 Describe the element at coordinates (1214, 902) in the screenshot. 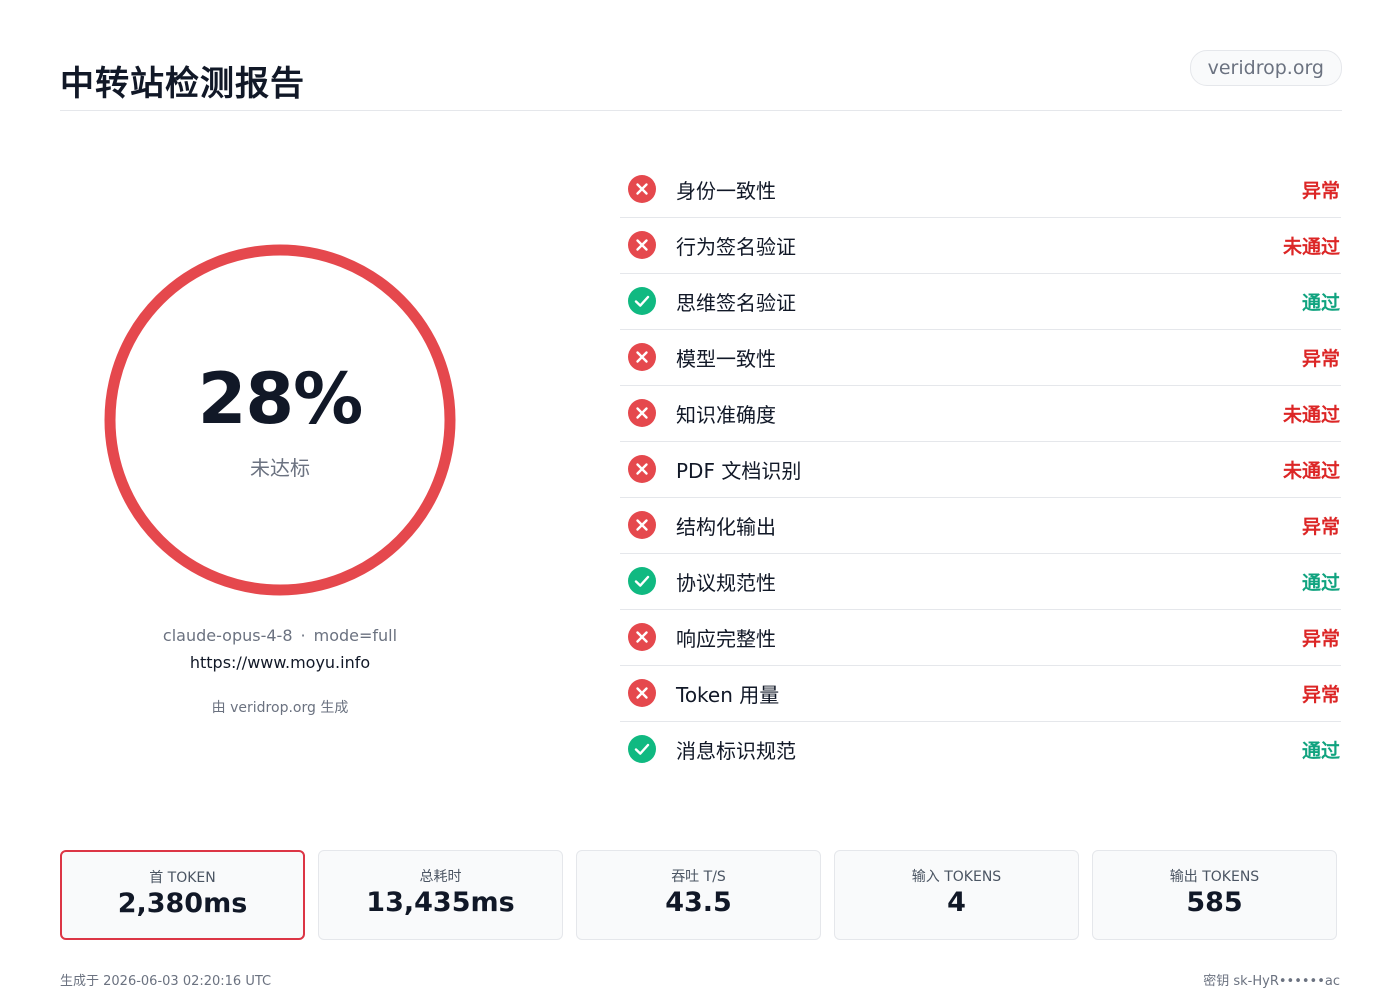

I see `stat-value: 585` at that location.